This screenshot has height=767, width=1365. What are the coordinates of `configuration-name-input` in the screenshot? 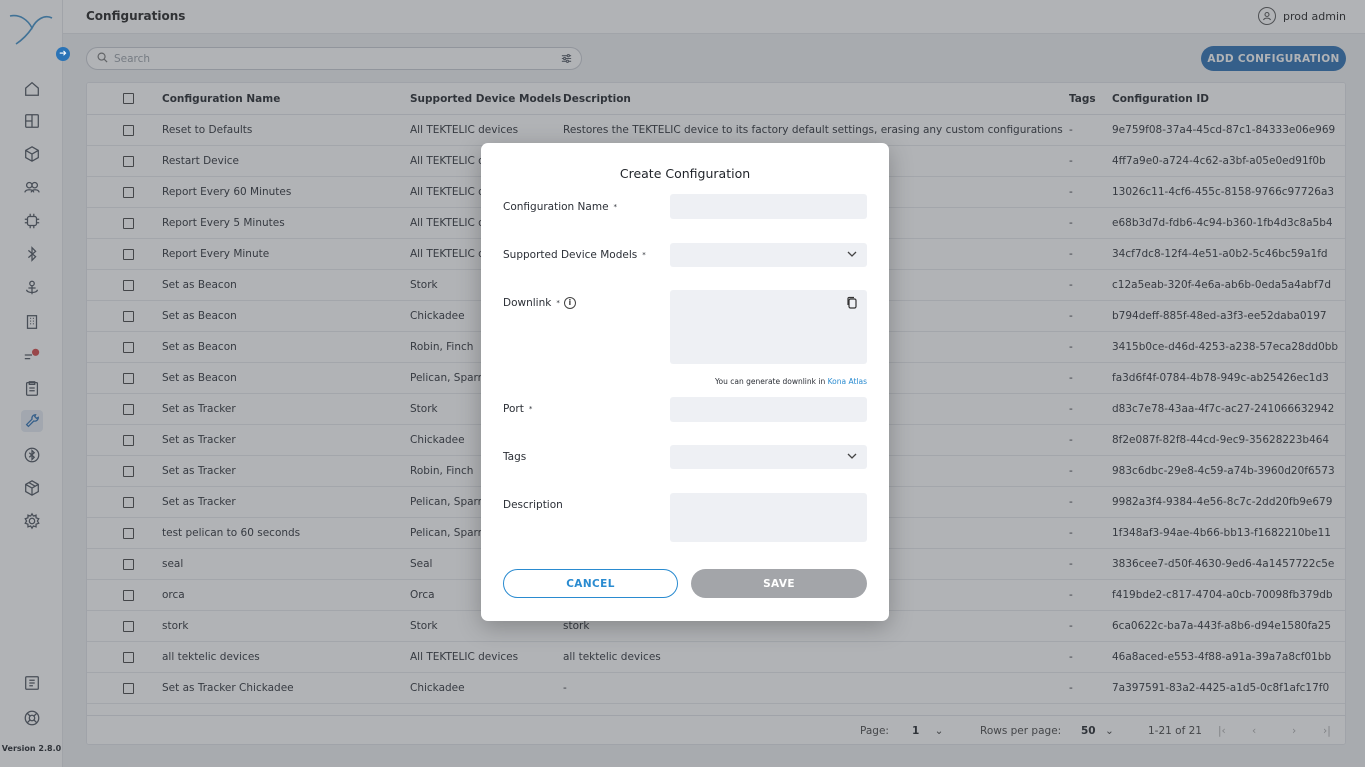 It's located at (768, 206).